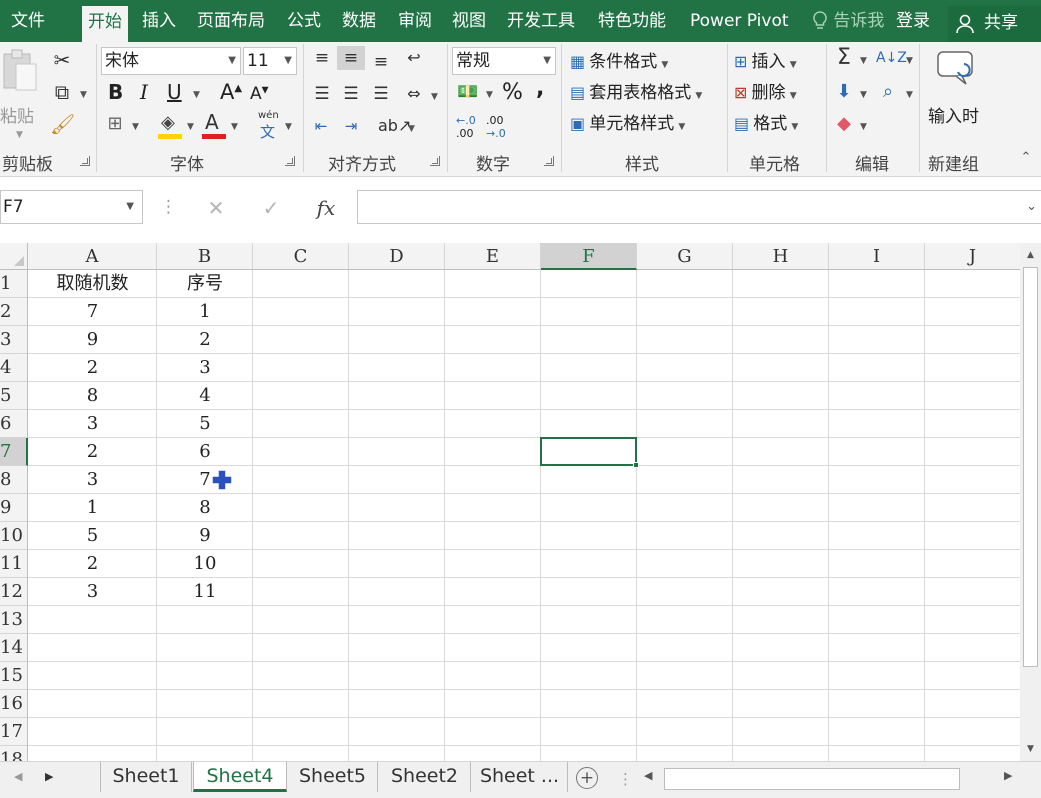 Image resolution: width=1041 pixels, height=798 pixels. What do you see at coordinates (351, 126) in the screenshot?
I see `increase-indent-icon: ⇥` at bounding box center [351, 126].